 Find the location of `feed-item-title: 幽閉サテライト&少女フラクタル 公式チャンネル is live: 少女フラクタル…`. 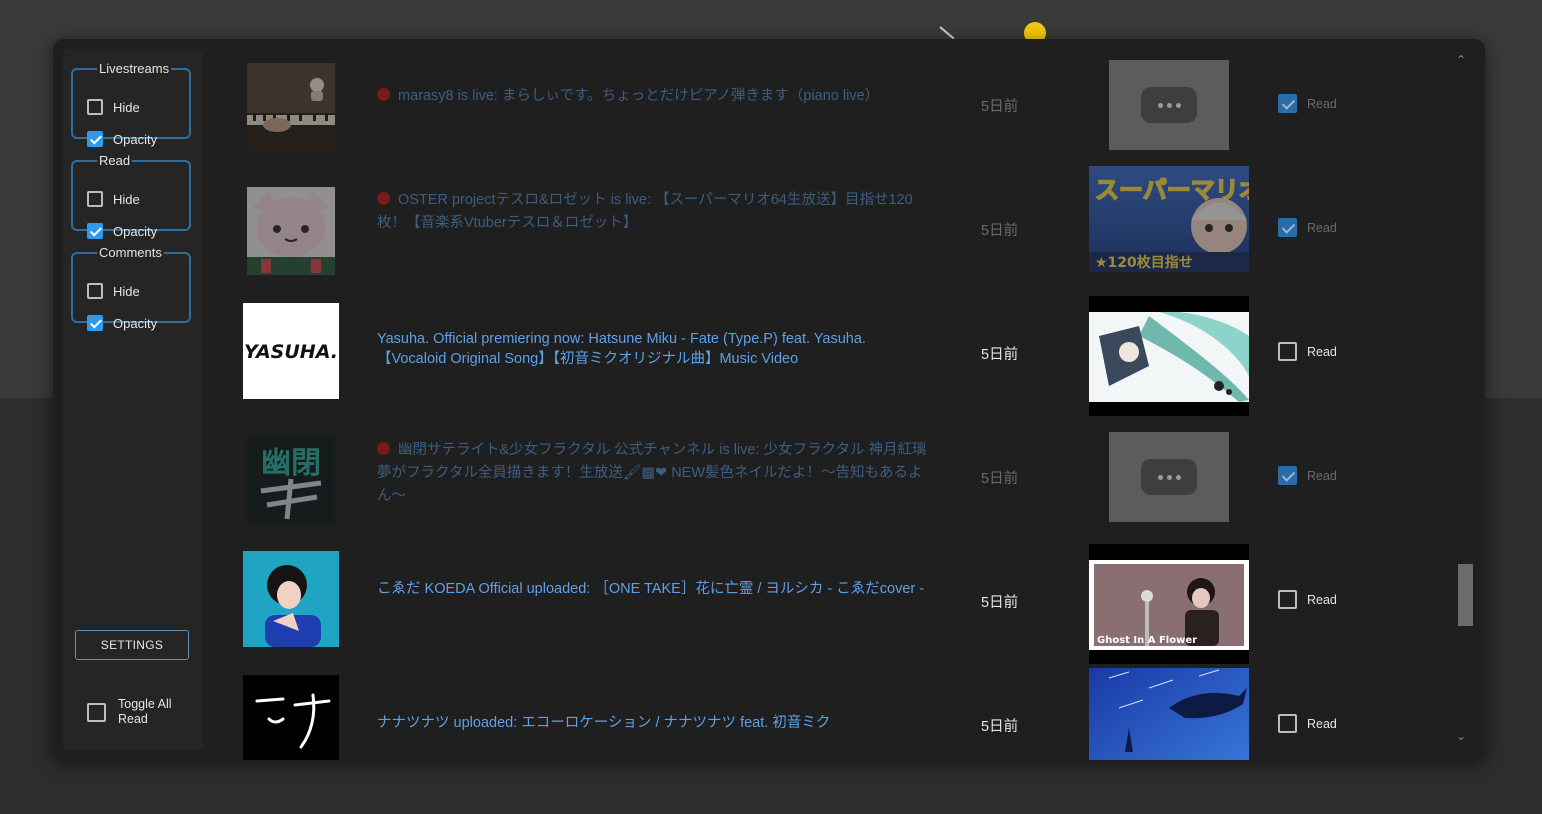

feed-item-title: 幽閉サテライト&少女フラクタル 公式チャンネル is live: 少女フラクタル… is located at coordinates (653, 473).